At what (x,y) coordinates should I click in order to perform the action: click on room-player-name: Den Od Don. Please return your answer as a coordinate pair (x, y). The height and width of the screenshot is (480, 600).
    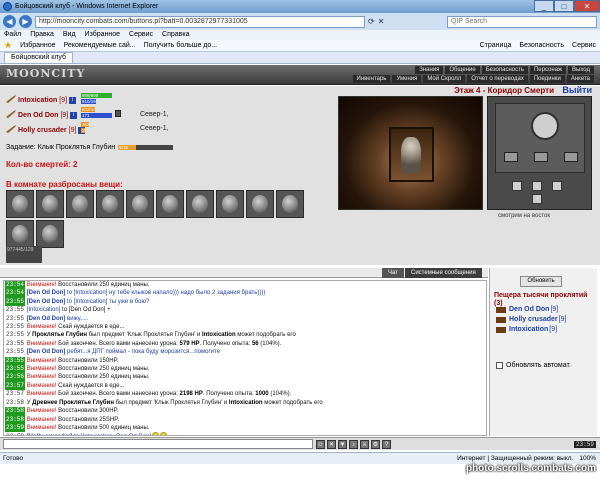
    Looking at the image, I should click on (529, 309).